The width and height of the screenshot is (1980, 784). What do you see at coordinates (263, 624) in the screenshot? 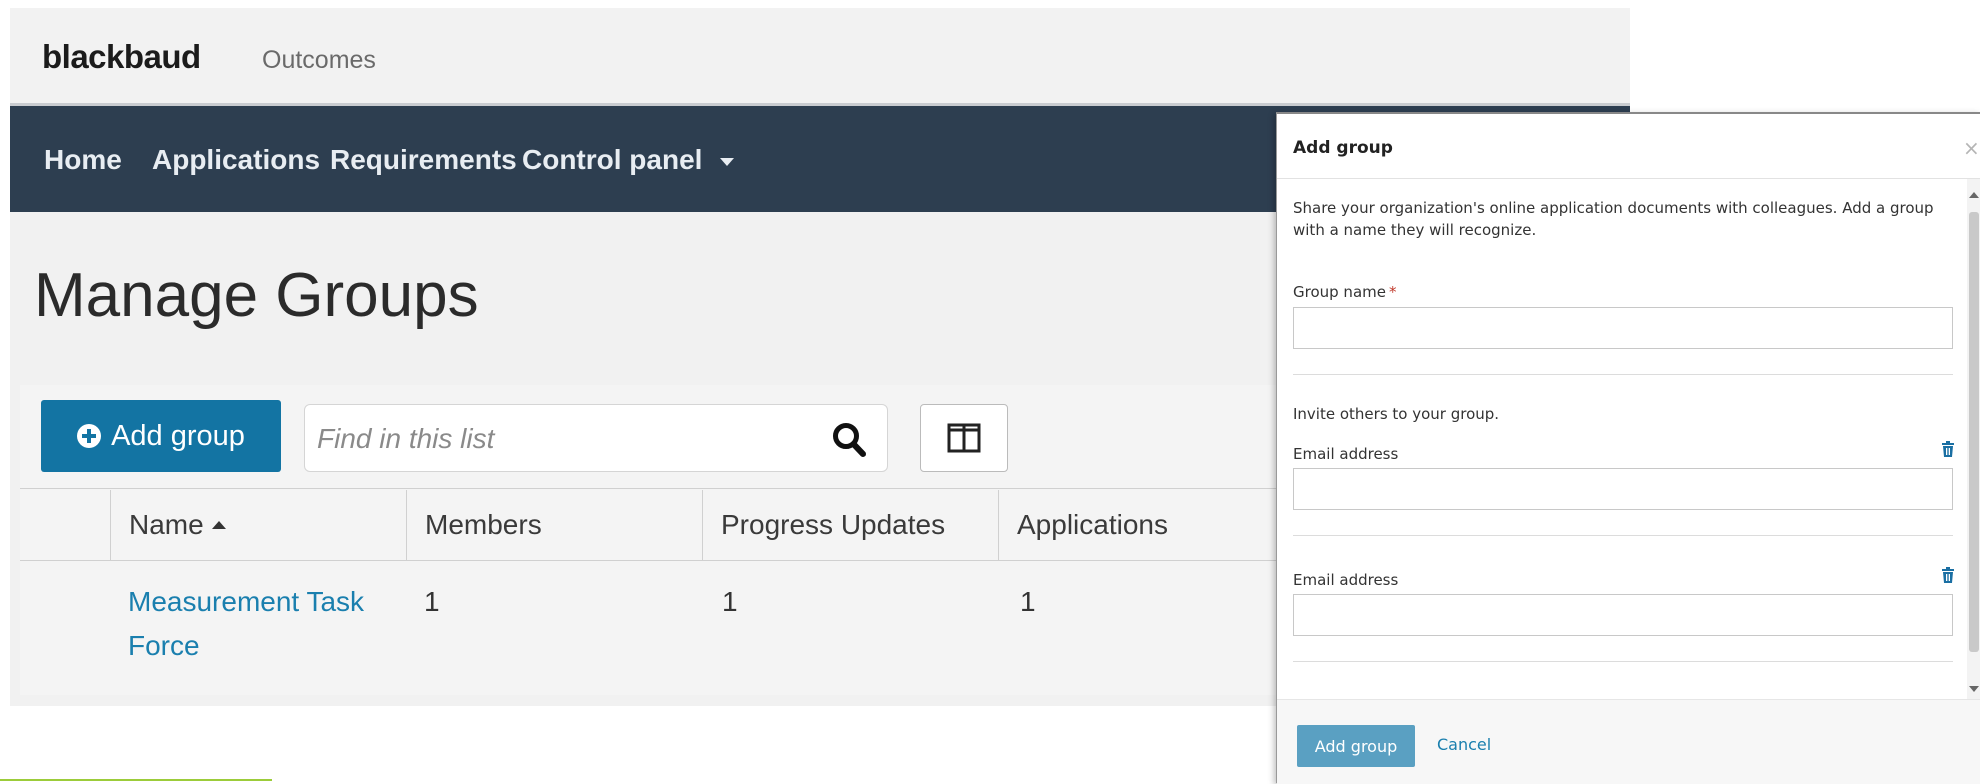
I see `group-name-link: Measurement Task Force` at bounding box center [263, 624].